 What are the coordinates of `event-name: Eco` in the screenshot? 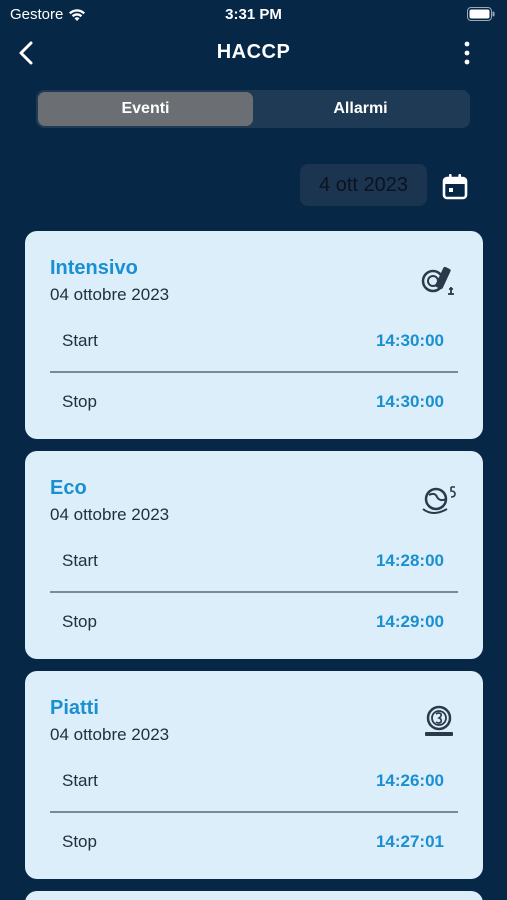 It's located at (68, 488).